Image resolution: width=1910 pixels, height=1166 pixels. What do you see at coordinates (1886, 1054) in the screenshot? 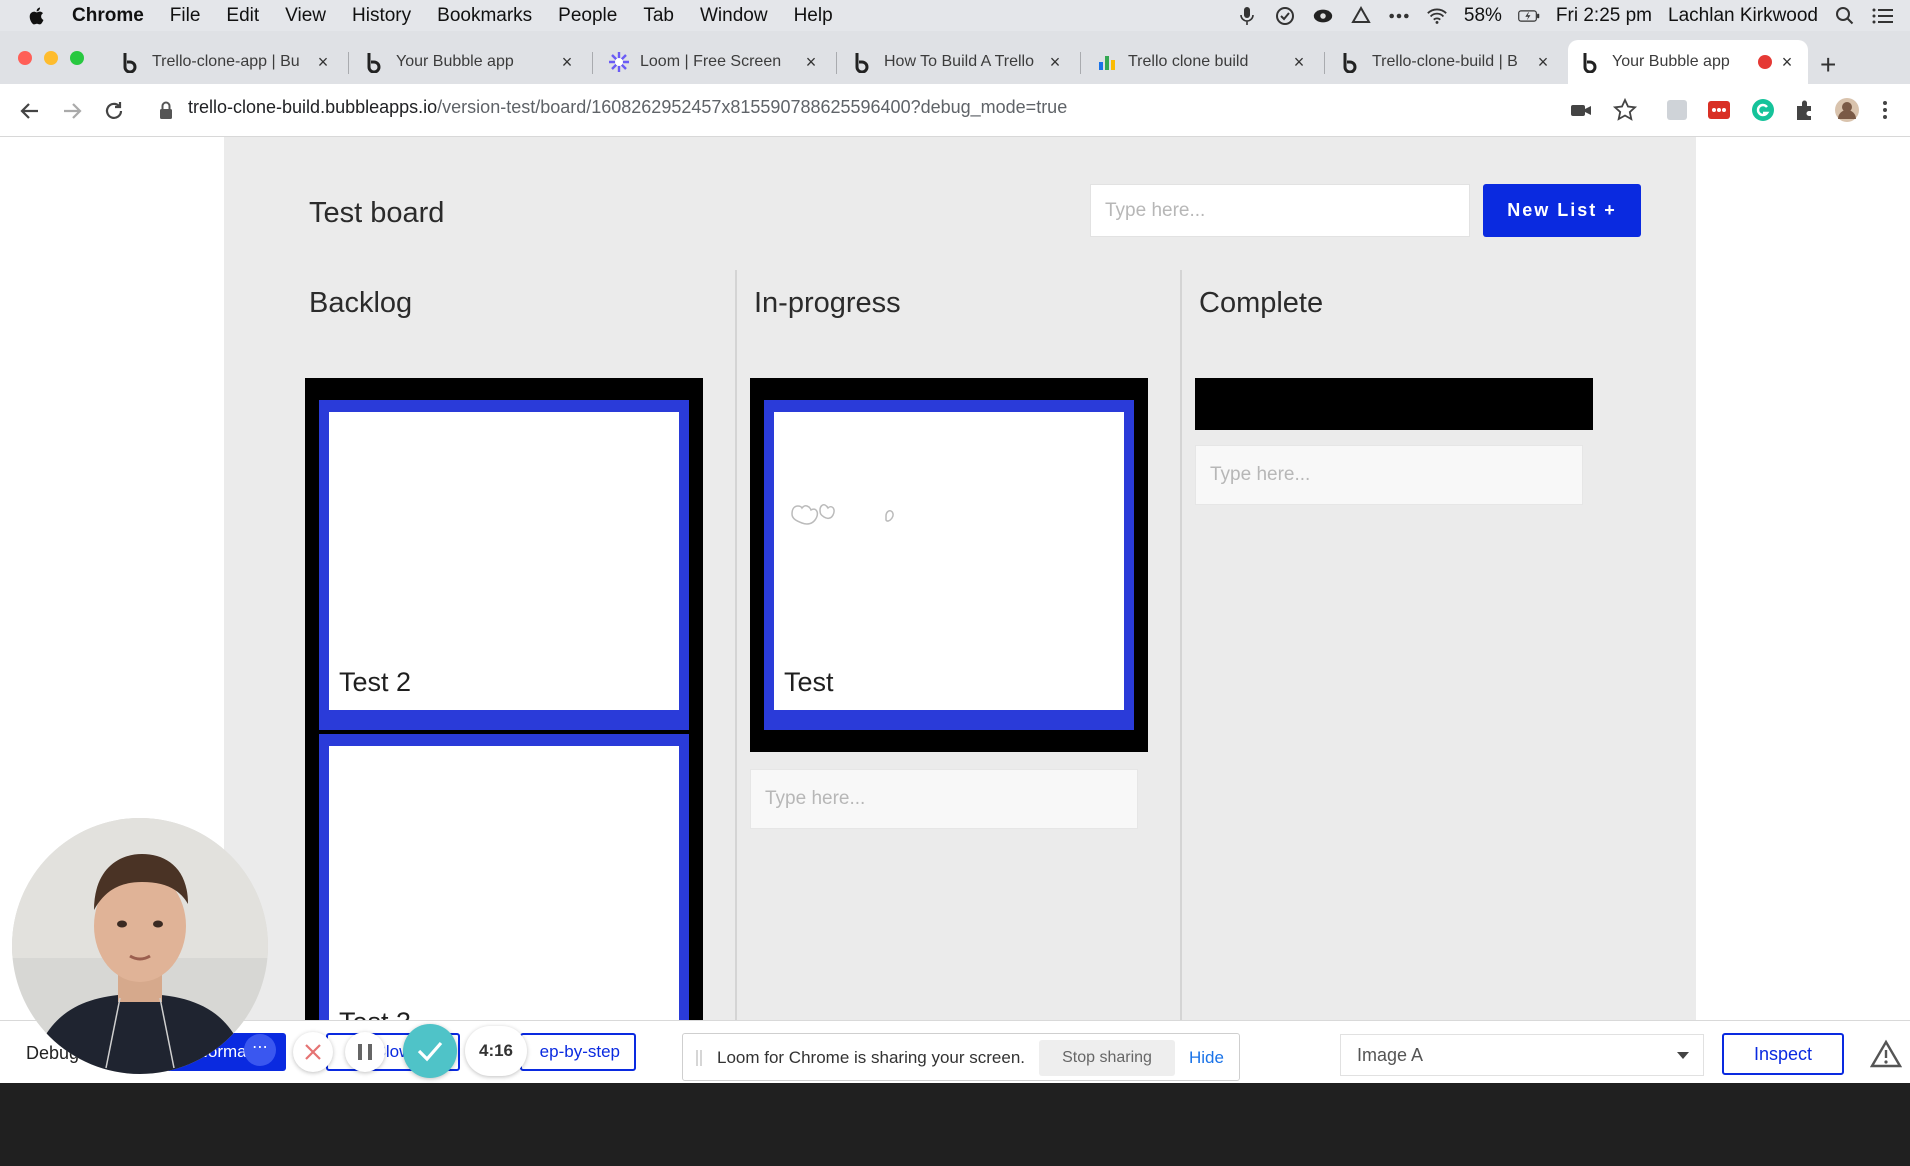
I see `warning-icon` at bounding box center [1886, 1054].